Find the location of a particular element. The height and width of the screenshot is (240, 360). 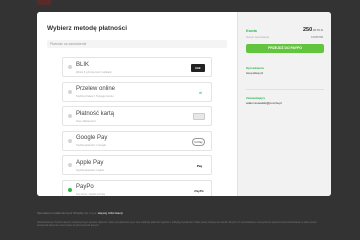

method-card: Płatność kartą Visa, Mastercard is located at coordinates (137, 116).